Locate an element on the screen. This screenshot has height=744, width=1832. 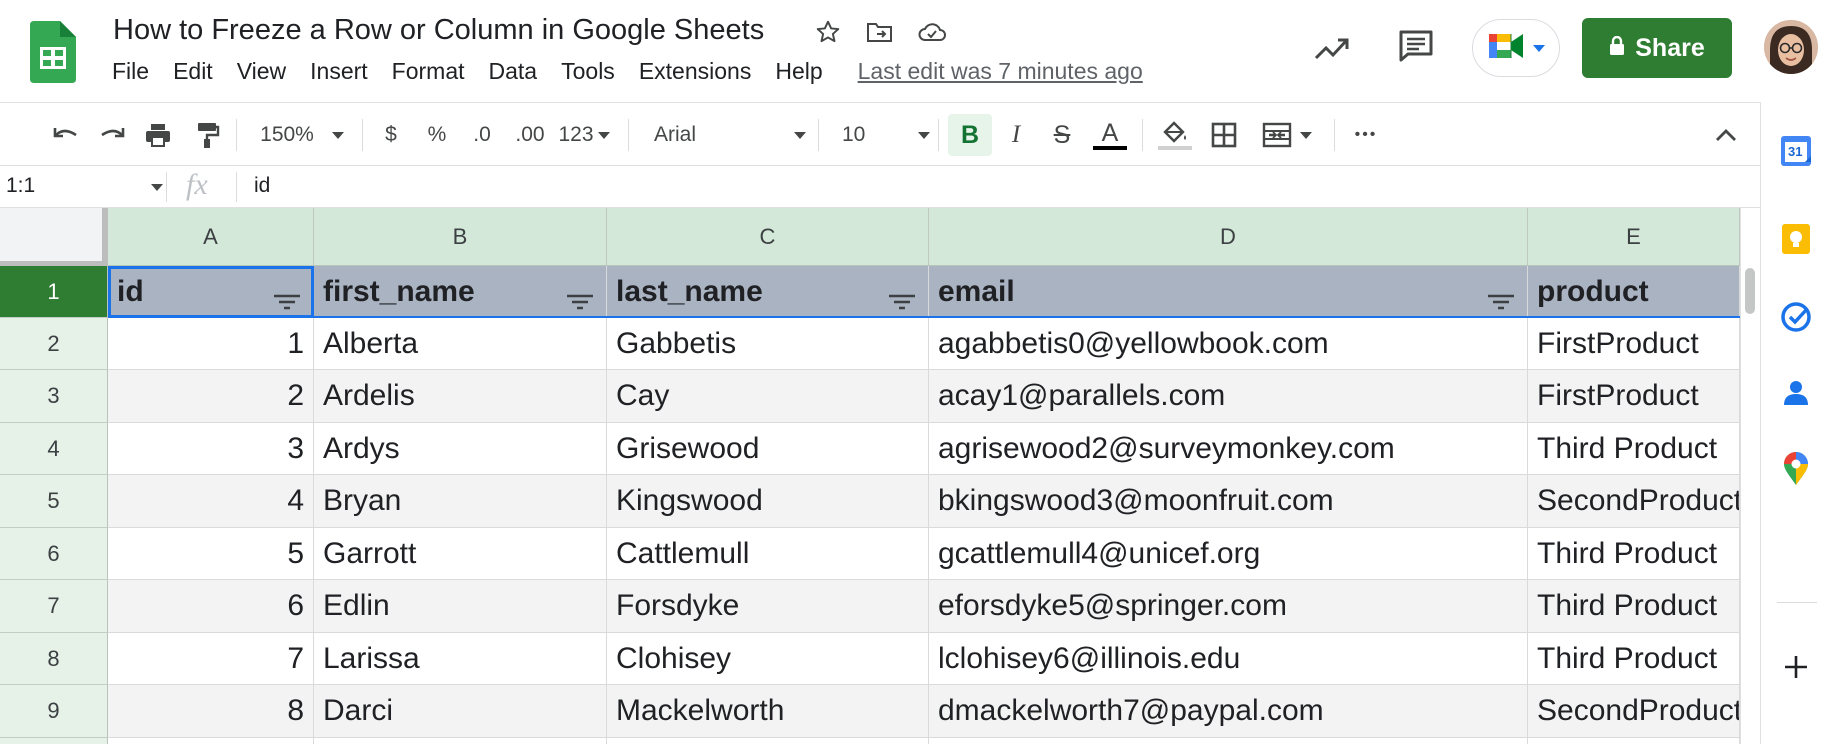
cell-email: acay1@parallels.com is located at coordinates (1228, 396).